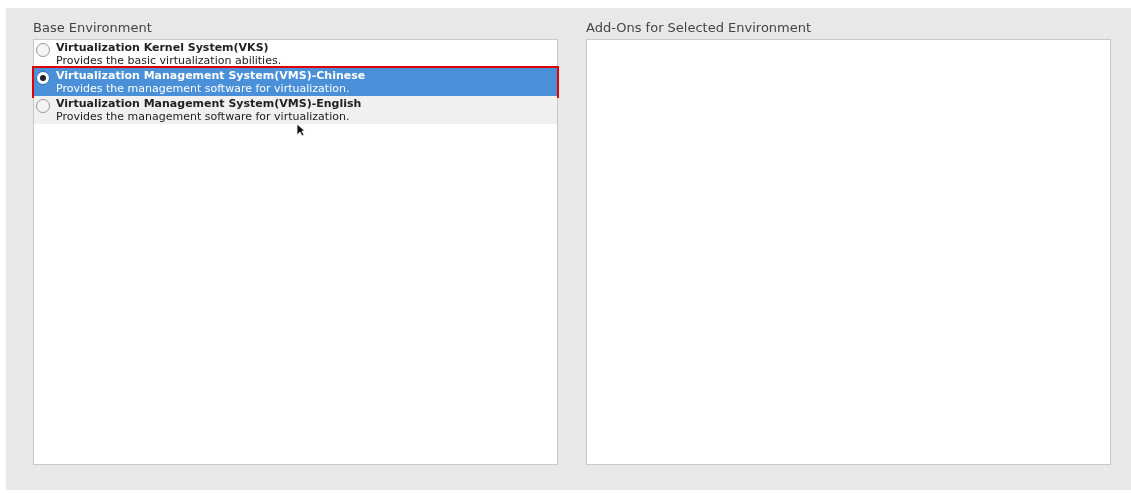 The width and height of the screenshot is (1131, 493). What do you see at coordinates (169, 60) in the screenshot?
I see `option-description: Provides the basic virtualization abilities.` at bounding box center [169, 60].